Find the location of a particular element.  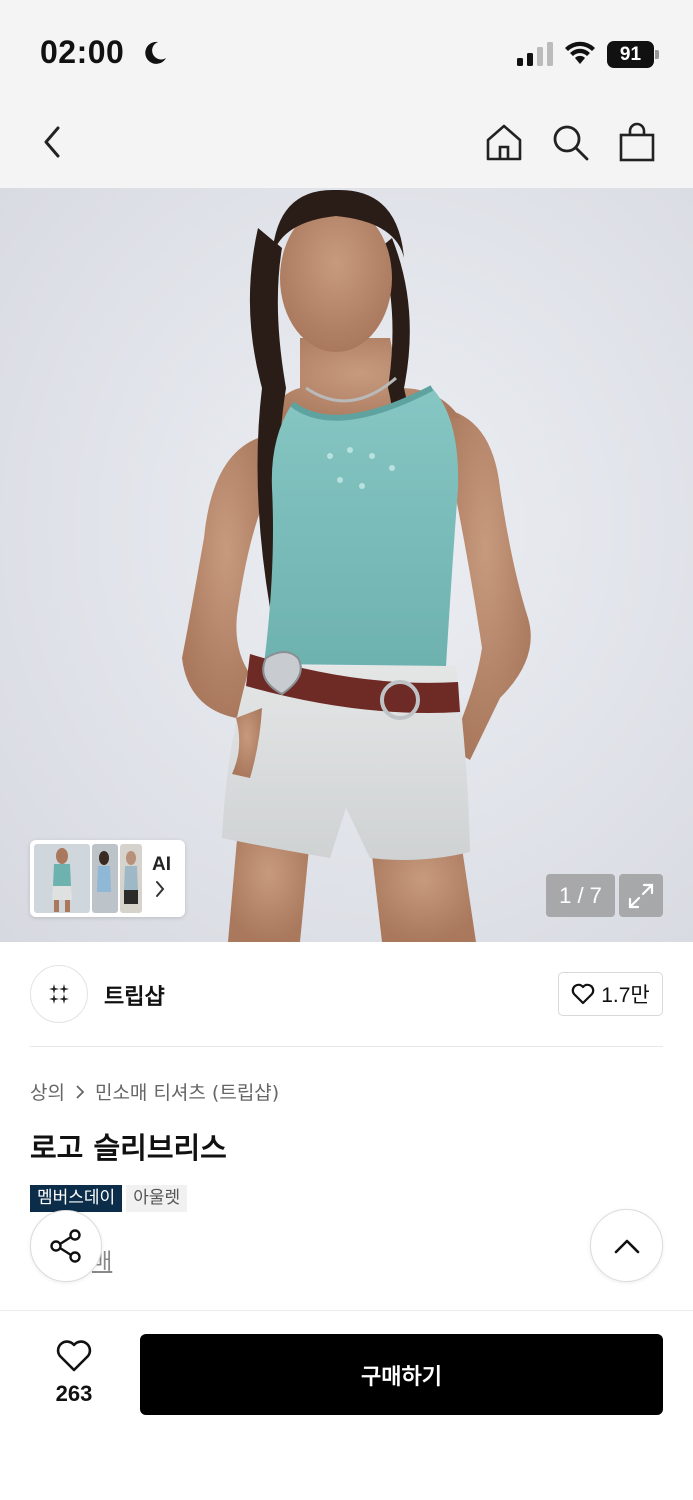

search-button is located at coordinates (570, 142).